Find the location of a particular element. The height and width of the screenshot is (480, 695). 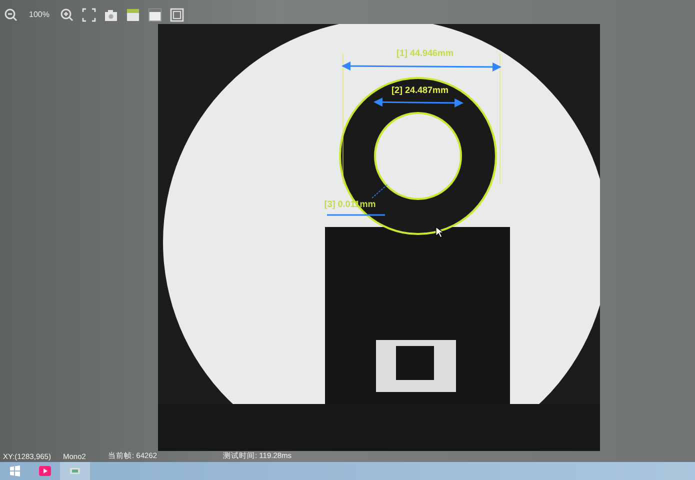

measurement-label: [1] 44.946mm is located at coordinates (425, 53).